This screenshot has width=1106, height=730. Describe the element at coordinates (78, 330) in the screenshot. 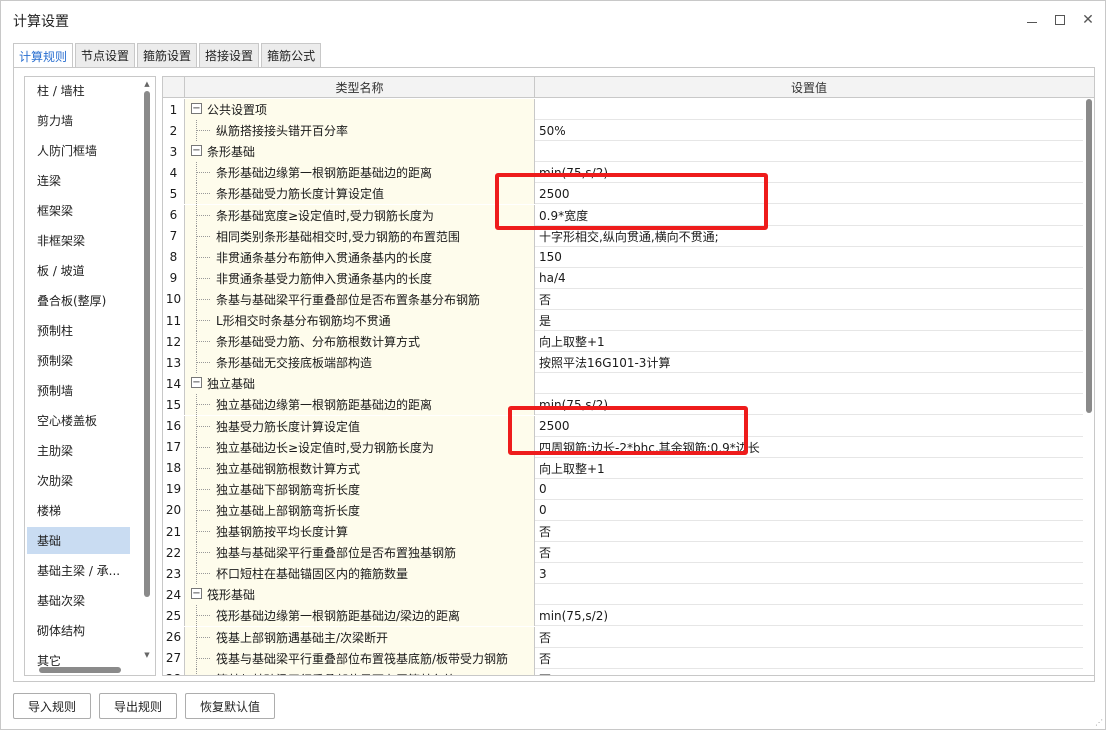

I see `sidebar-item: 预制柱` at that location.